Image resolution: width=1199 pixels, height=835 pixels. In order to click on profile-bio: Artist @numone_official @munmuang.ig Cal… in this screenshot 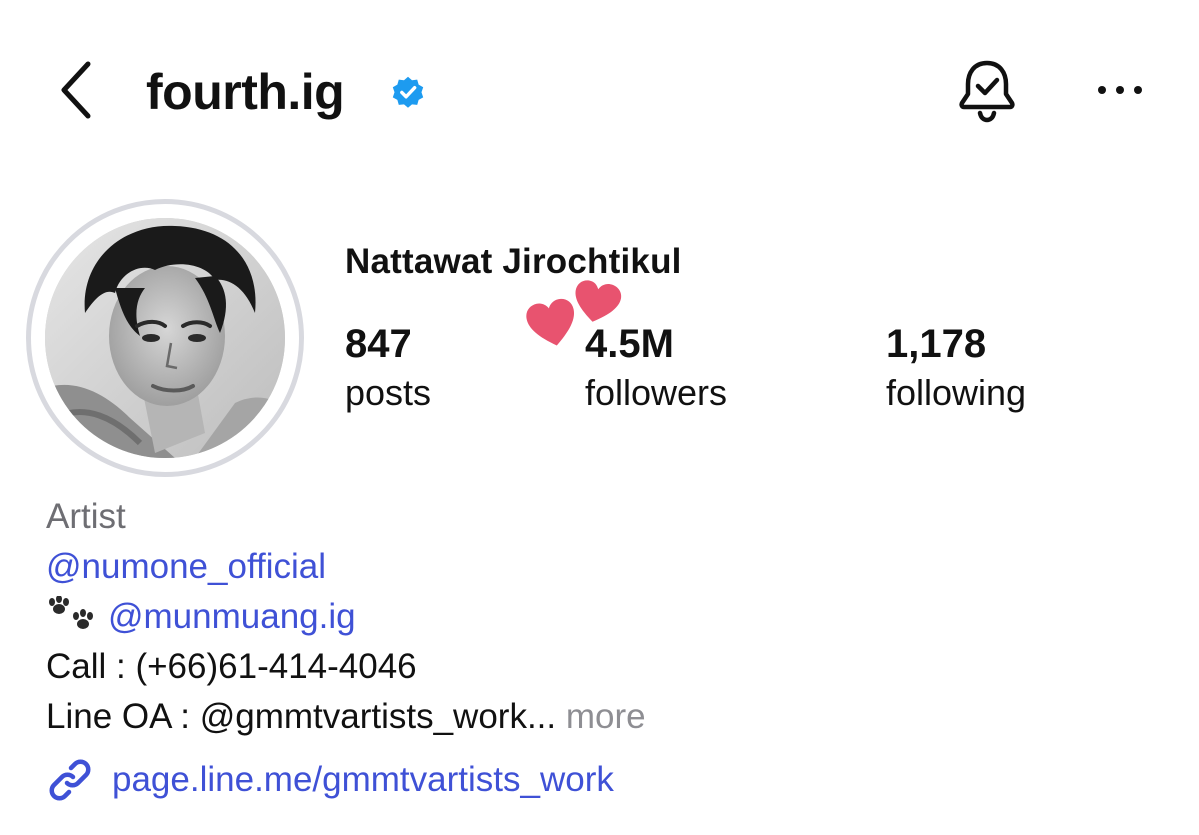, I will do `click(346, 617)`.